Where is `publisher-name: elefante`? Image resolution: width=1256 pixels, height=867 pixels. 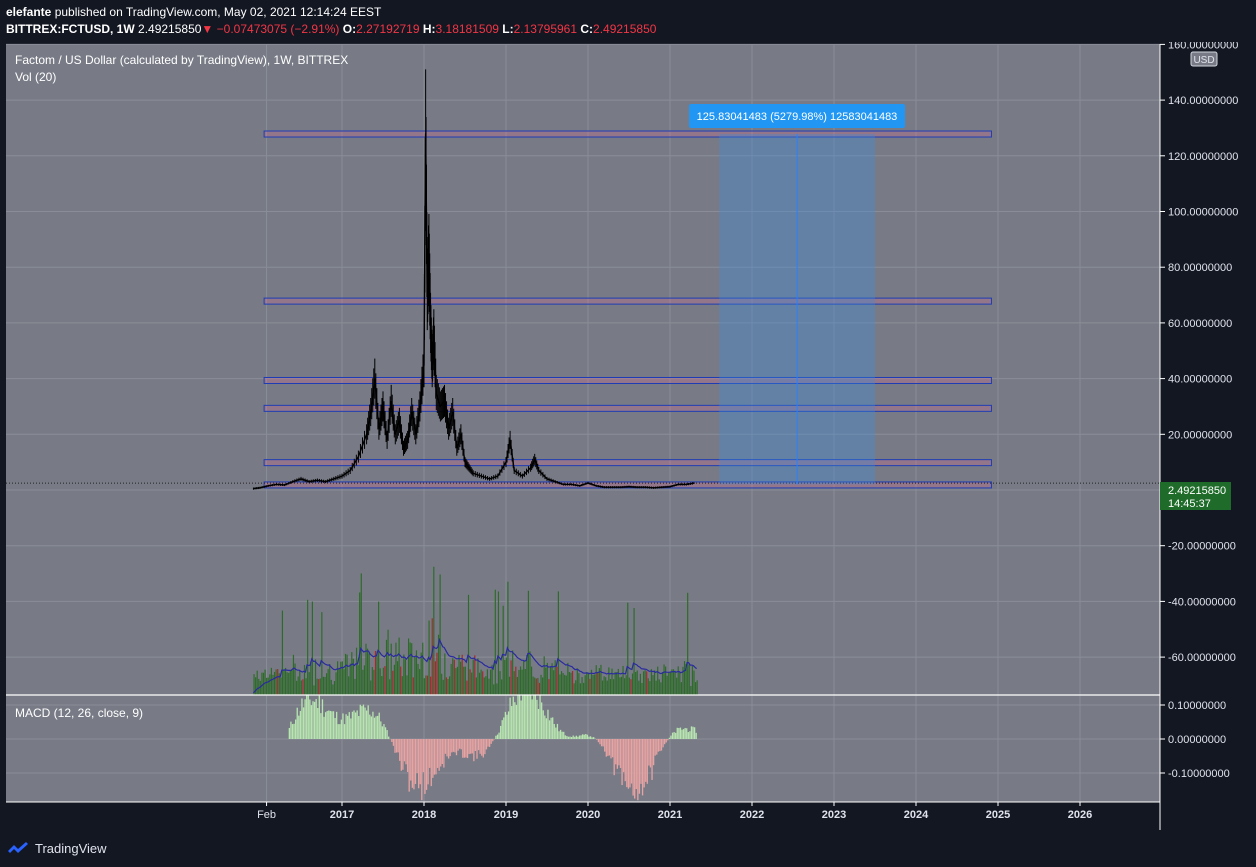
publisher-name: elefante is located at coordinates (28, 12).